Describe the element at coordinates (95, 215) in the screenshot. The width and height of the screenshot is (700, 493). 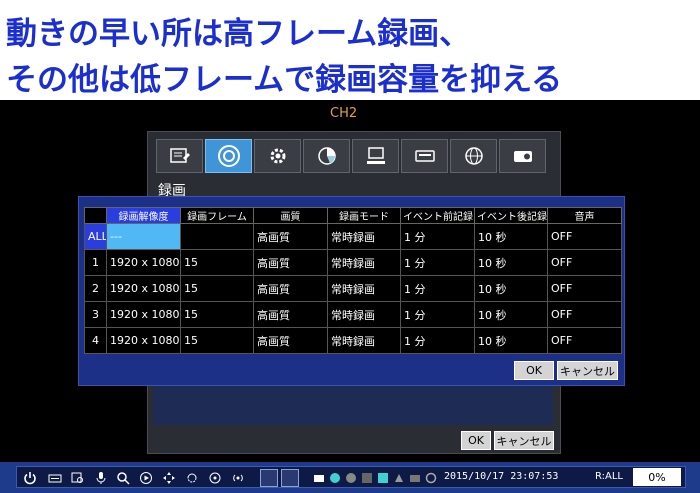
I see `header-cell` at that location.